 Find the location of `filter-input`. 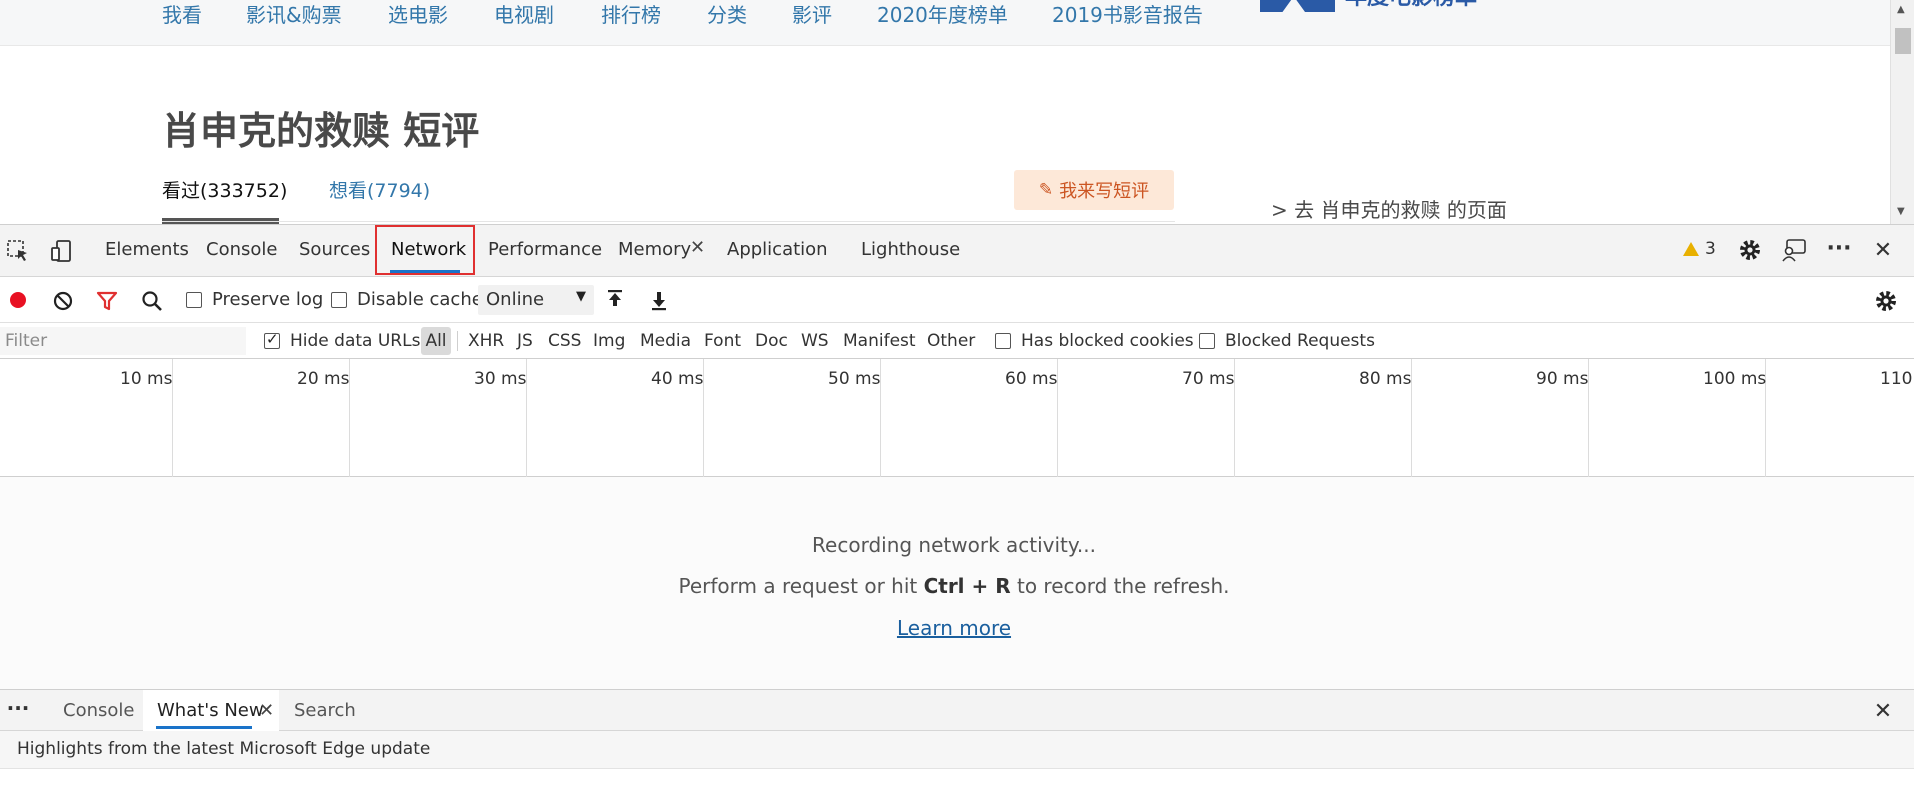

filter-input is located at coordinates (123, 341).